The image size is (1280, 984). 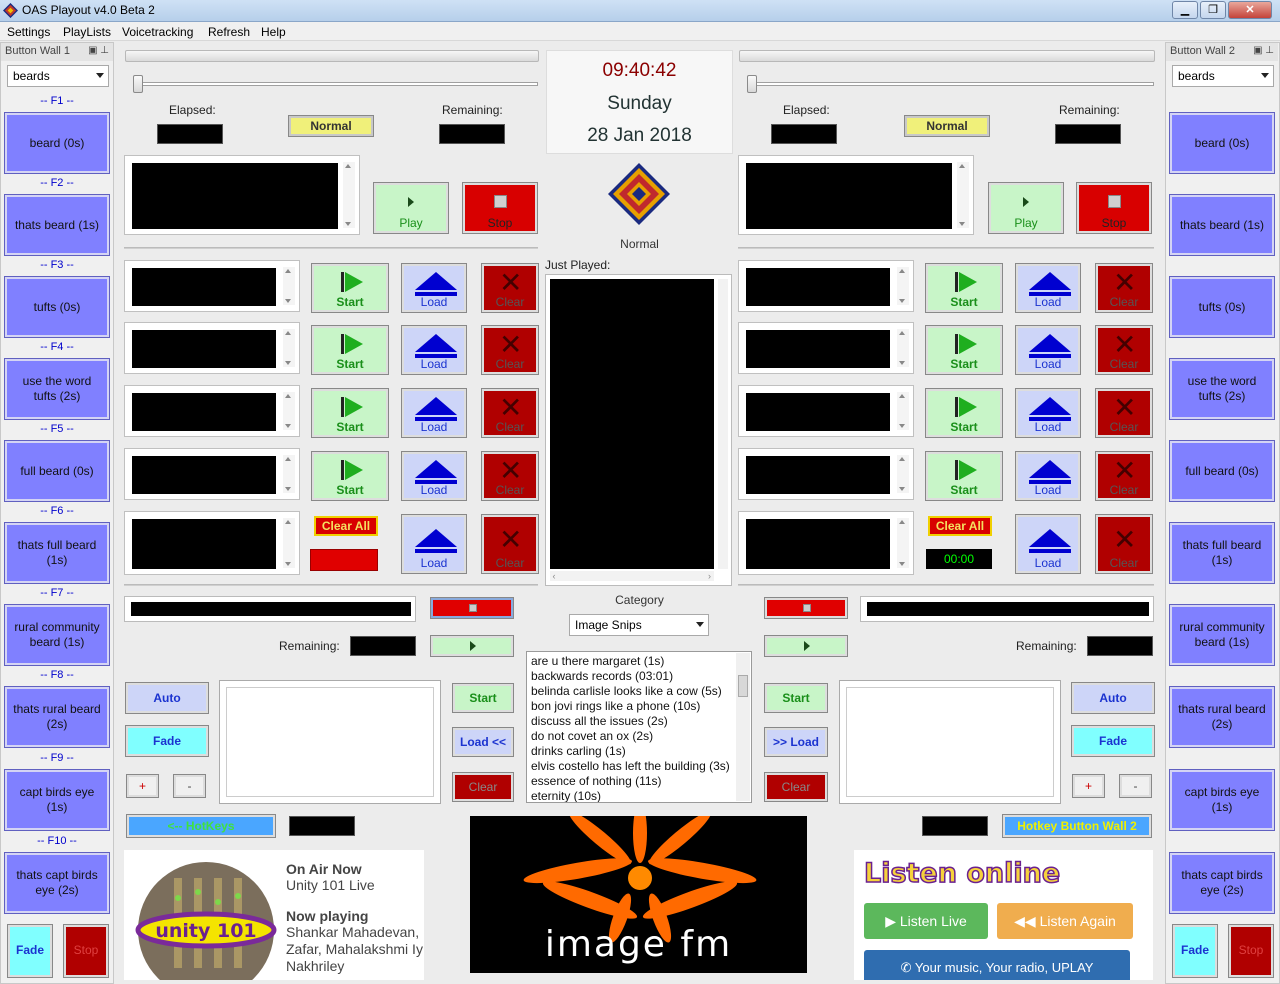 What do you see at coordinates (167, 698) in the screenshot?
I see `left-auto-button: Auto` at bounding box center [167, 698].